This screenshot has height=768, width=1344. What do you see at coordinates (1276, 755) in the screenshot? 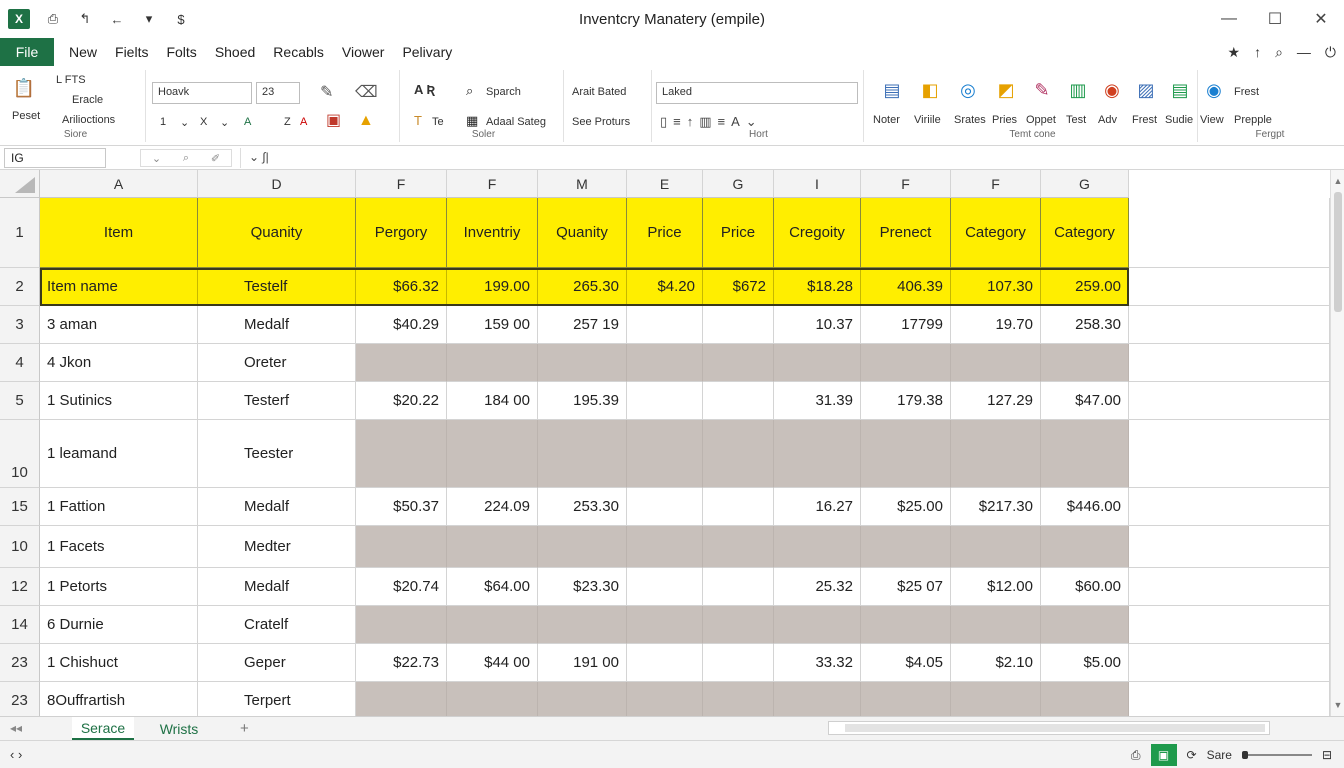
I see `zoom-slider` at bounding box center [1276, 755].